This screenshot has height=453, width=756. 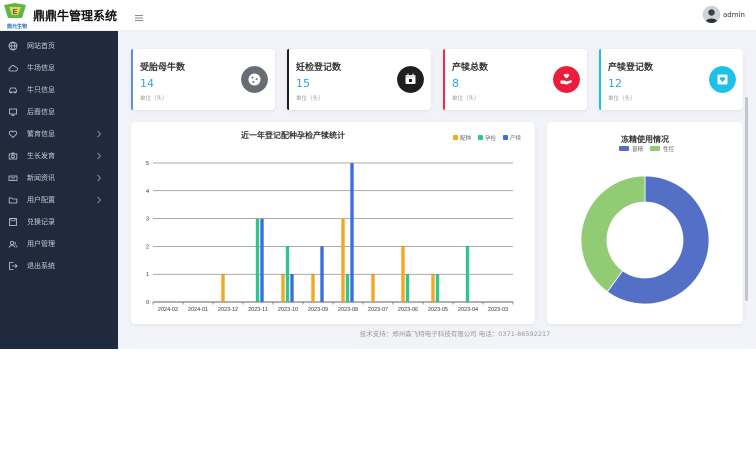 I want to click on y-tick-label: 2, so click(x=147, y=247).